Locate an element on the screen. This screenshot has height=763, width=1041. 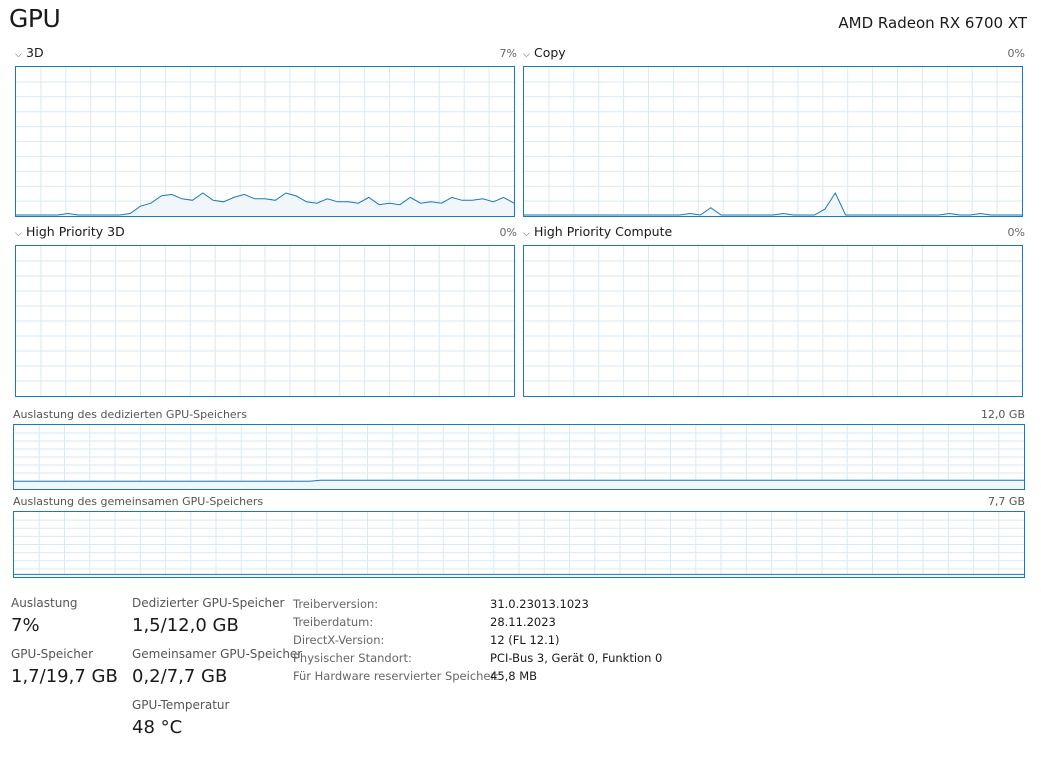
shared-memory-graph is located at coordinates (519, 544).